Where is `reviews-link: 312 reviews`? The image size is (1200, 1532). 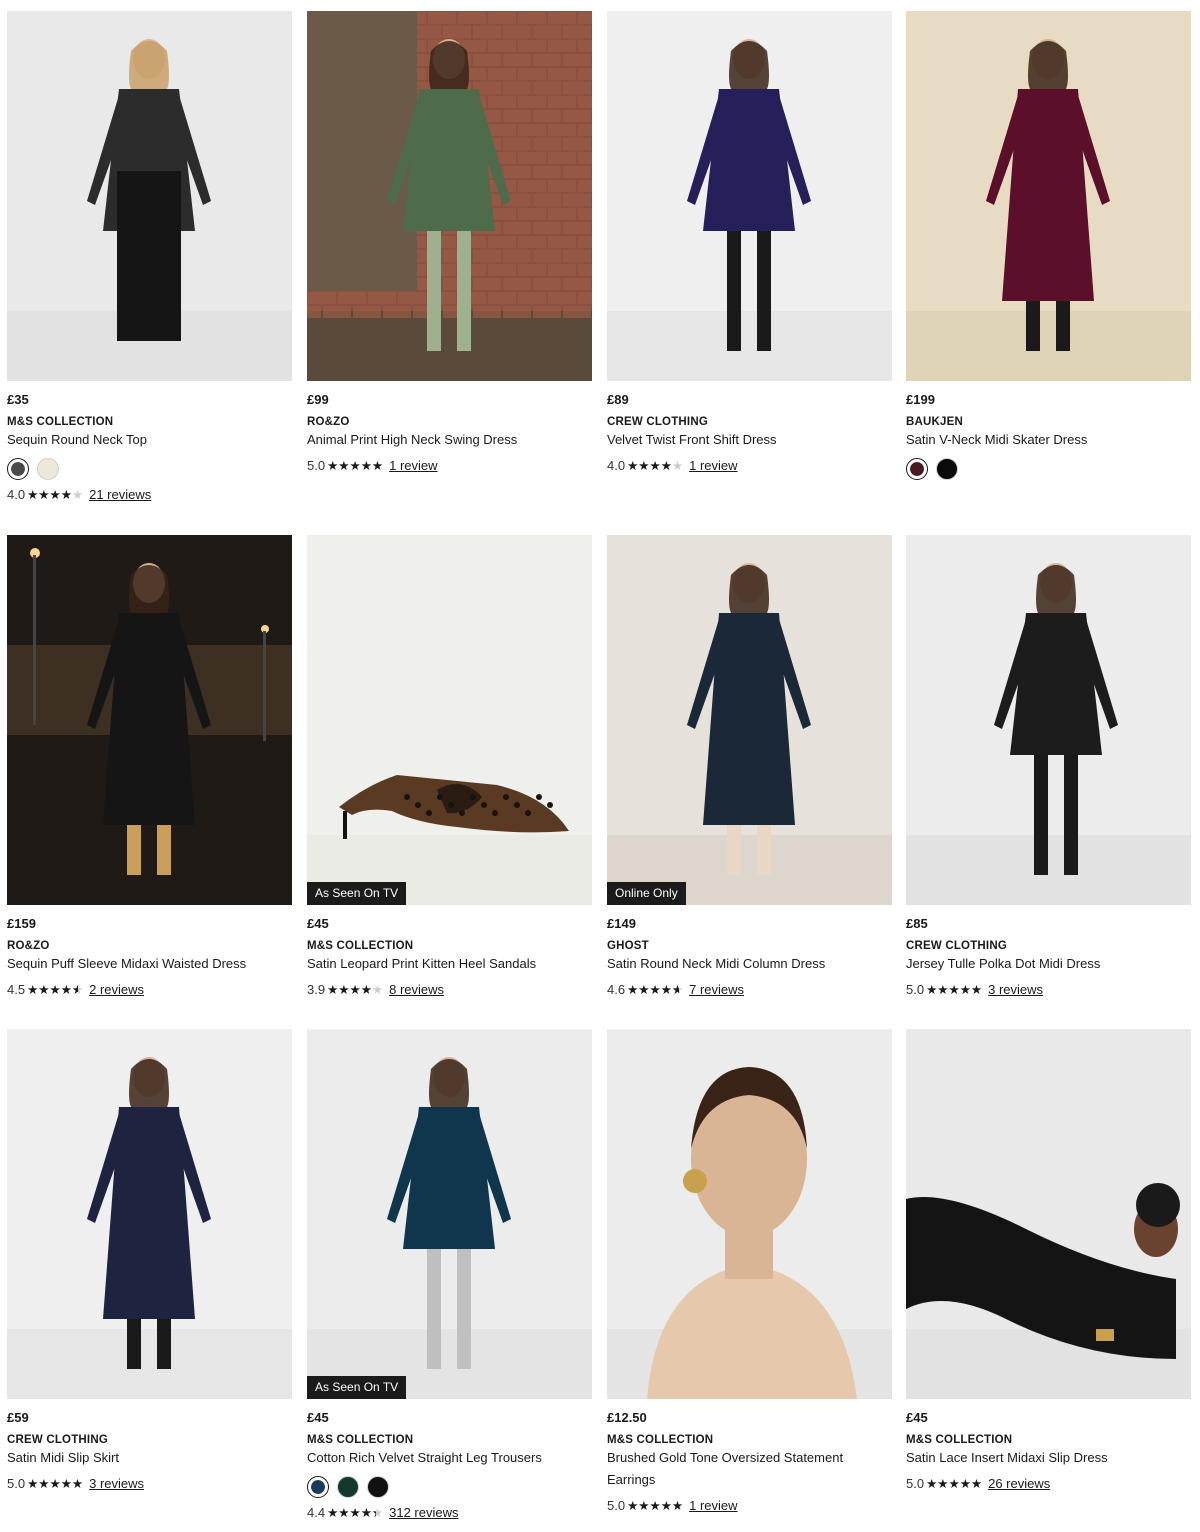 reviews-link: 312 reviews is located at coordinates (423, 1513).